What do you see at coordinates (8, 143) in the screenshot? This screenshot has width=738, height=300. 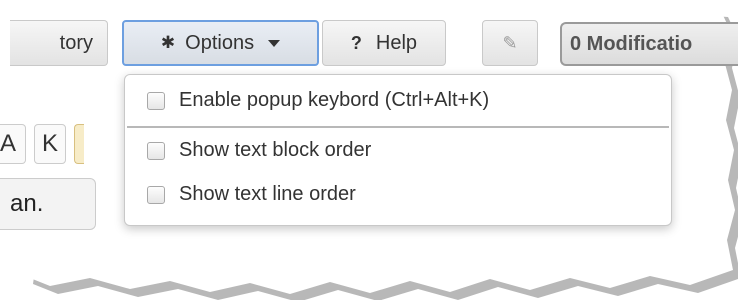 I see `key-label: A` at bounding box center [8, 143].